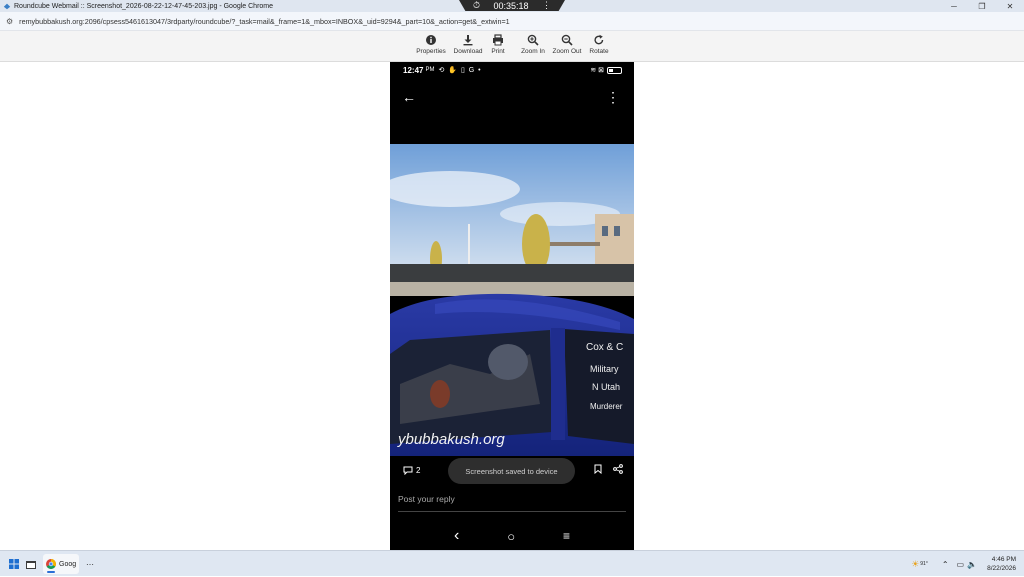 The height and width of the screenshot is (577, 1024). What do you see at coordinates (972, 564) in the screenshot?
I see `volume-icon: 🔈` at bounding box center [972, 564].